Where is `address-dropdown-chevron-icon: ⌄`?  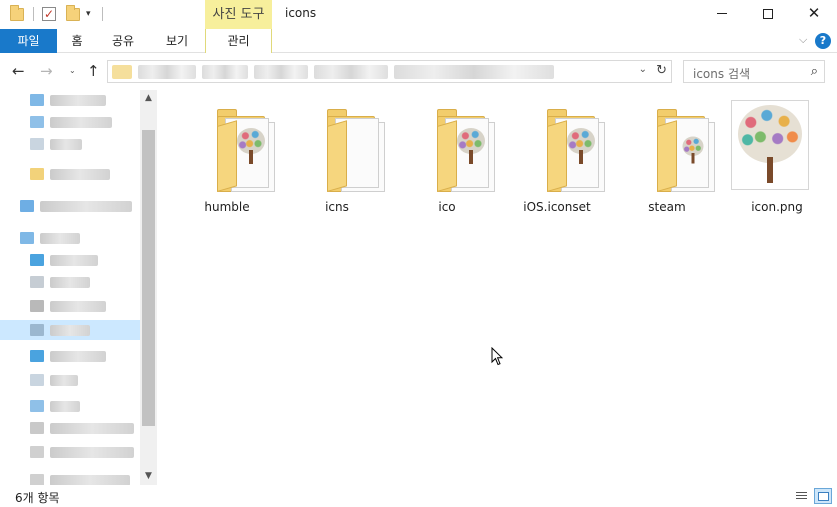 address-dropdown-chevron-icon: ⌄ is located at coordinates (643, 69).